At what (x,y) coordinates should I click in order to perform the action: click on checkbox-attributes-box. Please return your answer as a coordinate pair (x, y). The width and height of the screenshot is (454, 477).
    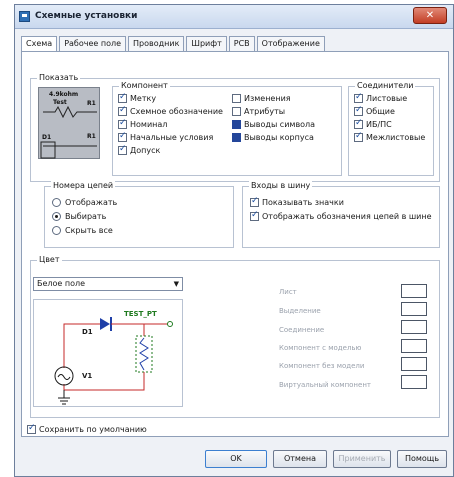
    Looking at the image, I should click on (236, 111).